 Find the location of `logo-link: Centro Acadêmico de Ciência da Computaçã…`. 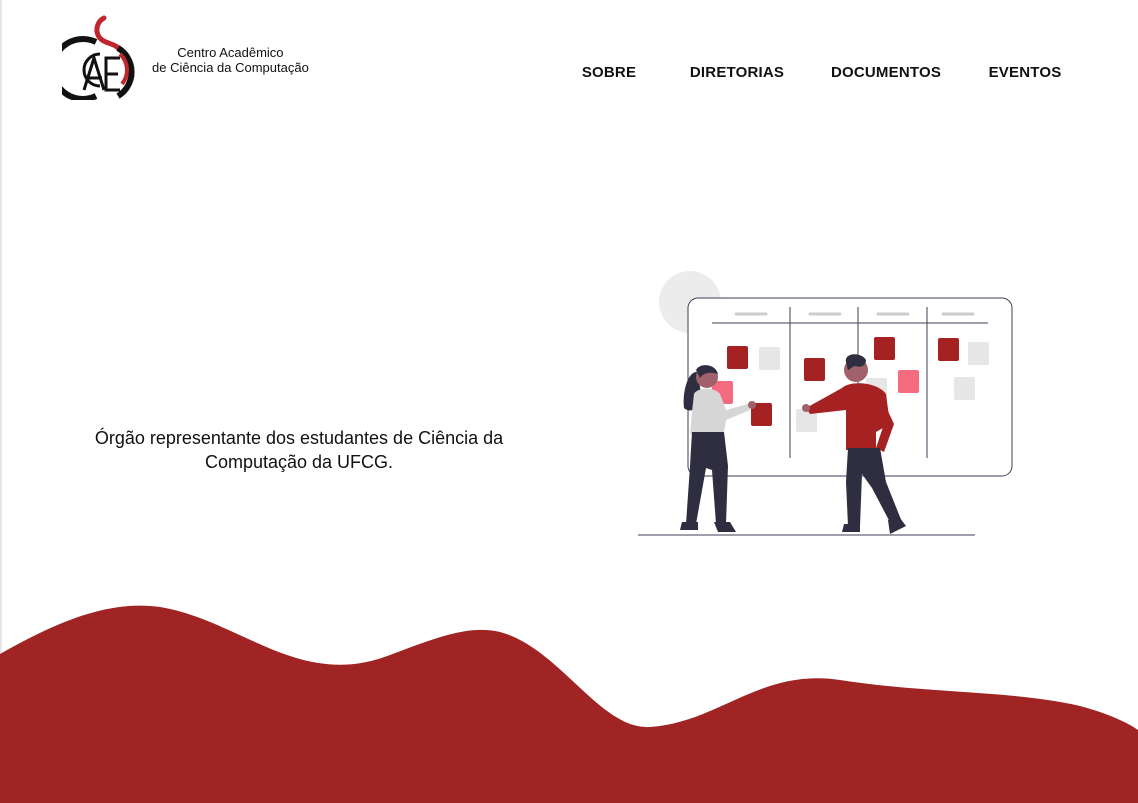

logo-link: Centro Acadêmico de Ciência da Computaçã… is located at coordinates (185, 57).